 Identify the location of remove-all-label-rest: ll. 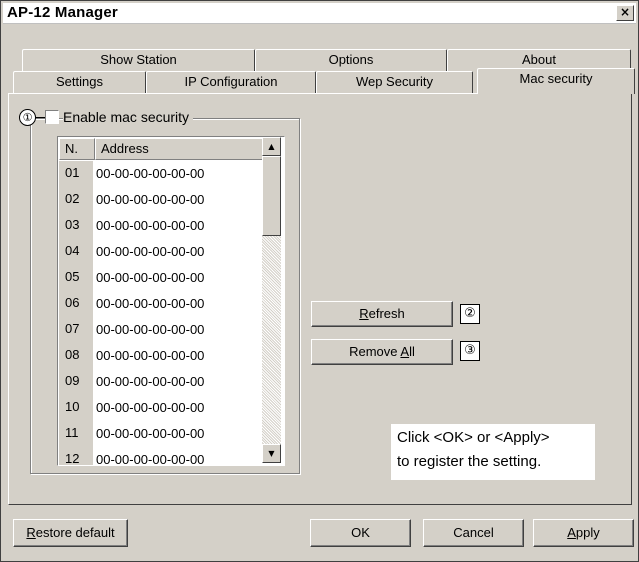
(412, 351).